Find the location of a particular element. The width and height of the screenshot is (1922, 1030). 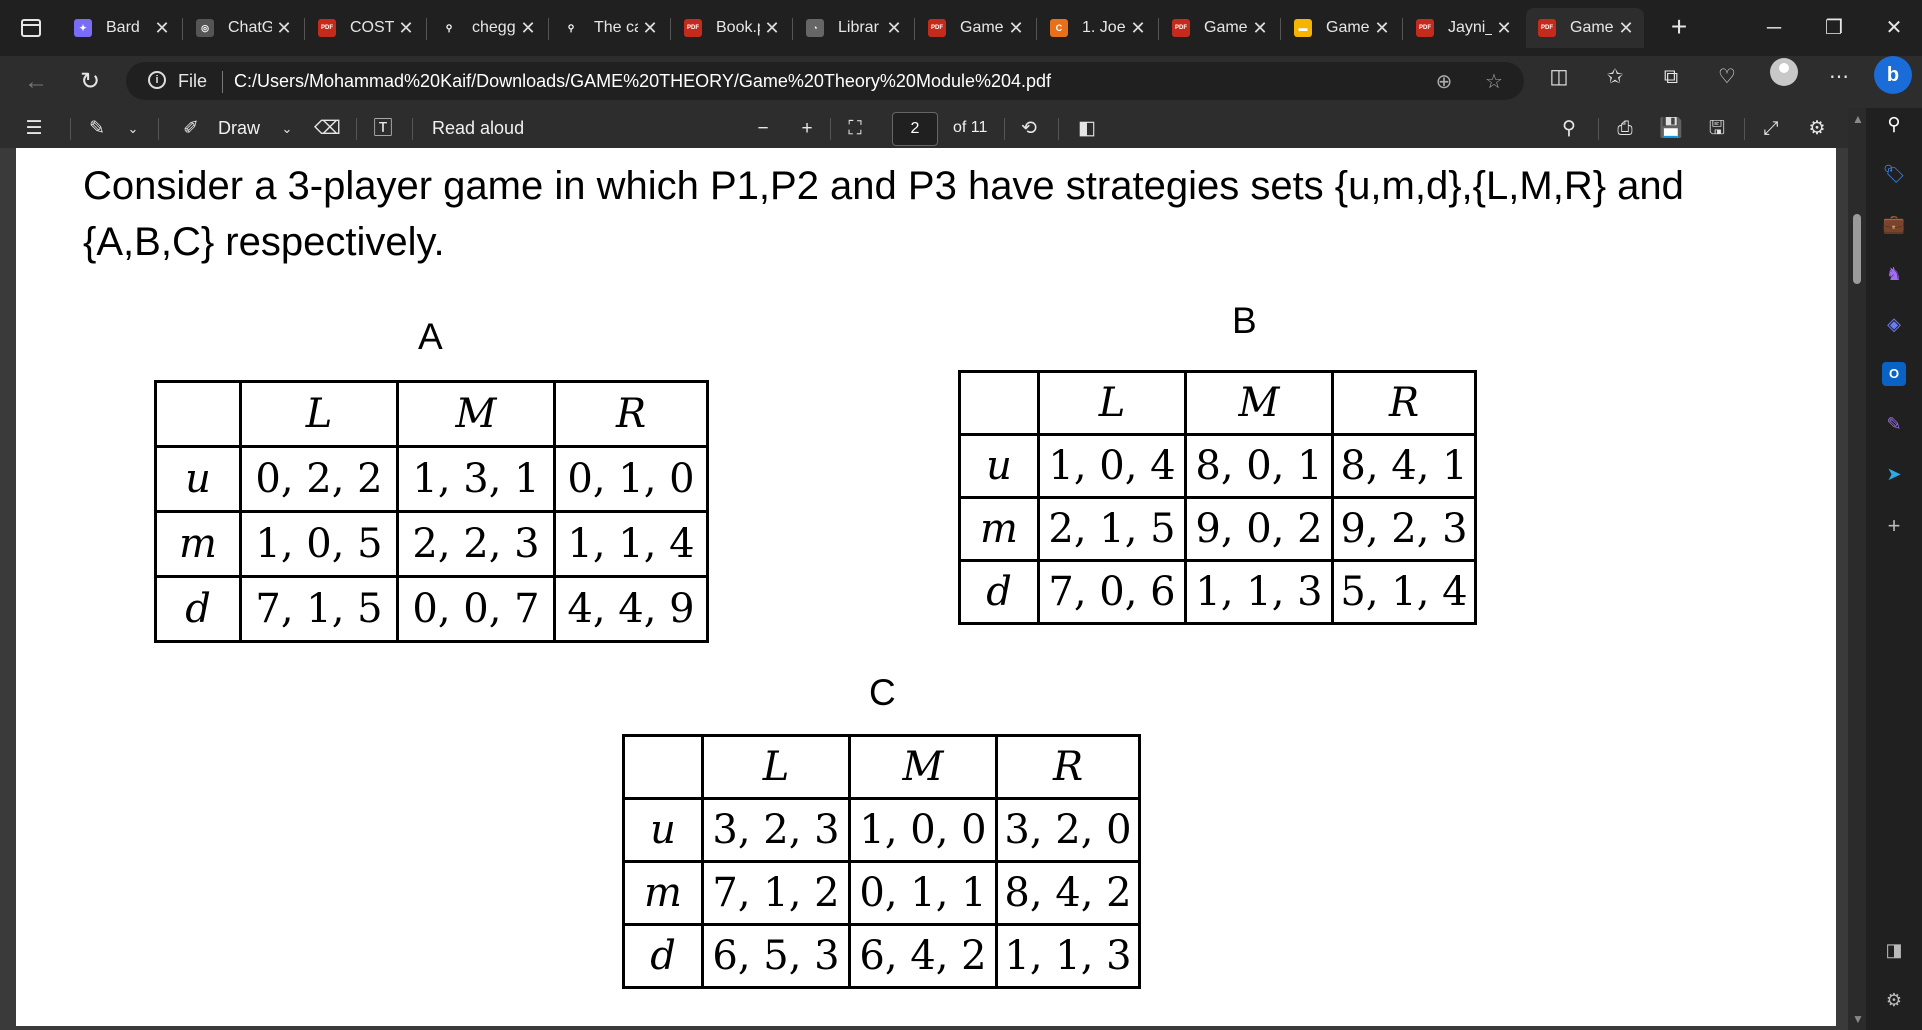

browser-tab: PDF COST ✕ is located at coordinates (365, 28).